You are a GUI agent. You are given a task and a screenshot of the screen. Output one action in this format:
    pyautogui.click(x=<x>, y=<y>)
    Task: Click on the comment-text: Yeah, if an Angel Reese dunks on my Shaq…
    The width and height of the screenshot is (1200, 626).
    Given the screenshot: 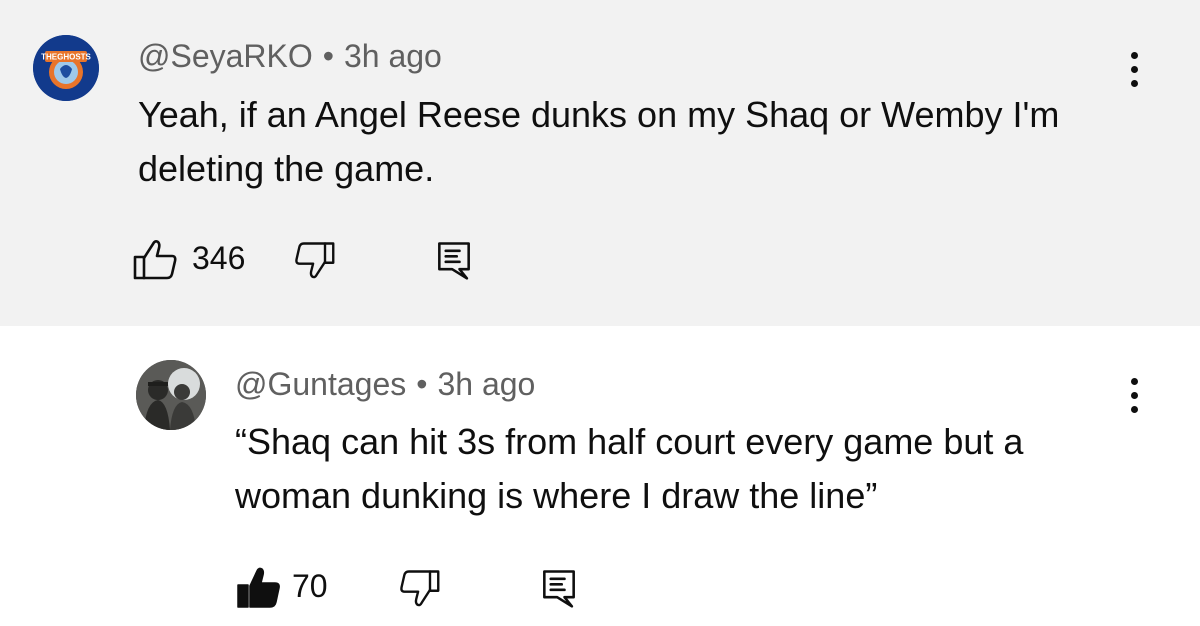 What is the action you would take?
    pyautogui.click(x=599, y=141)
    